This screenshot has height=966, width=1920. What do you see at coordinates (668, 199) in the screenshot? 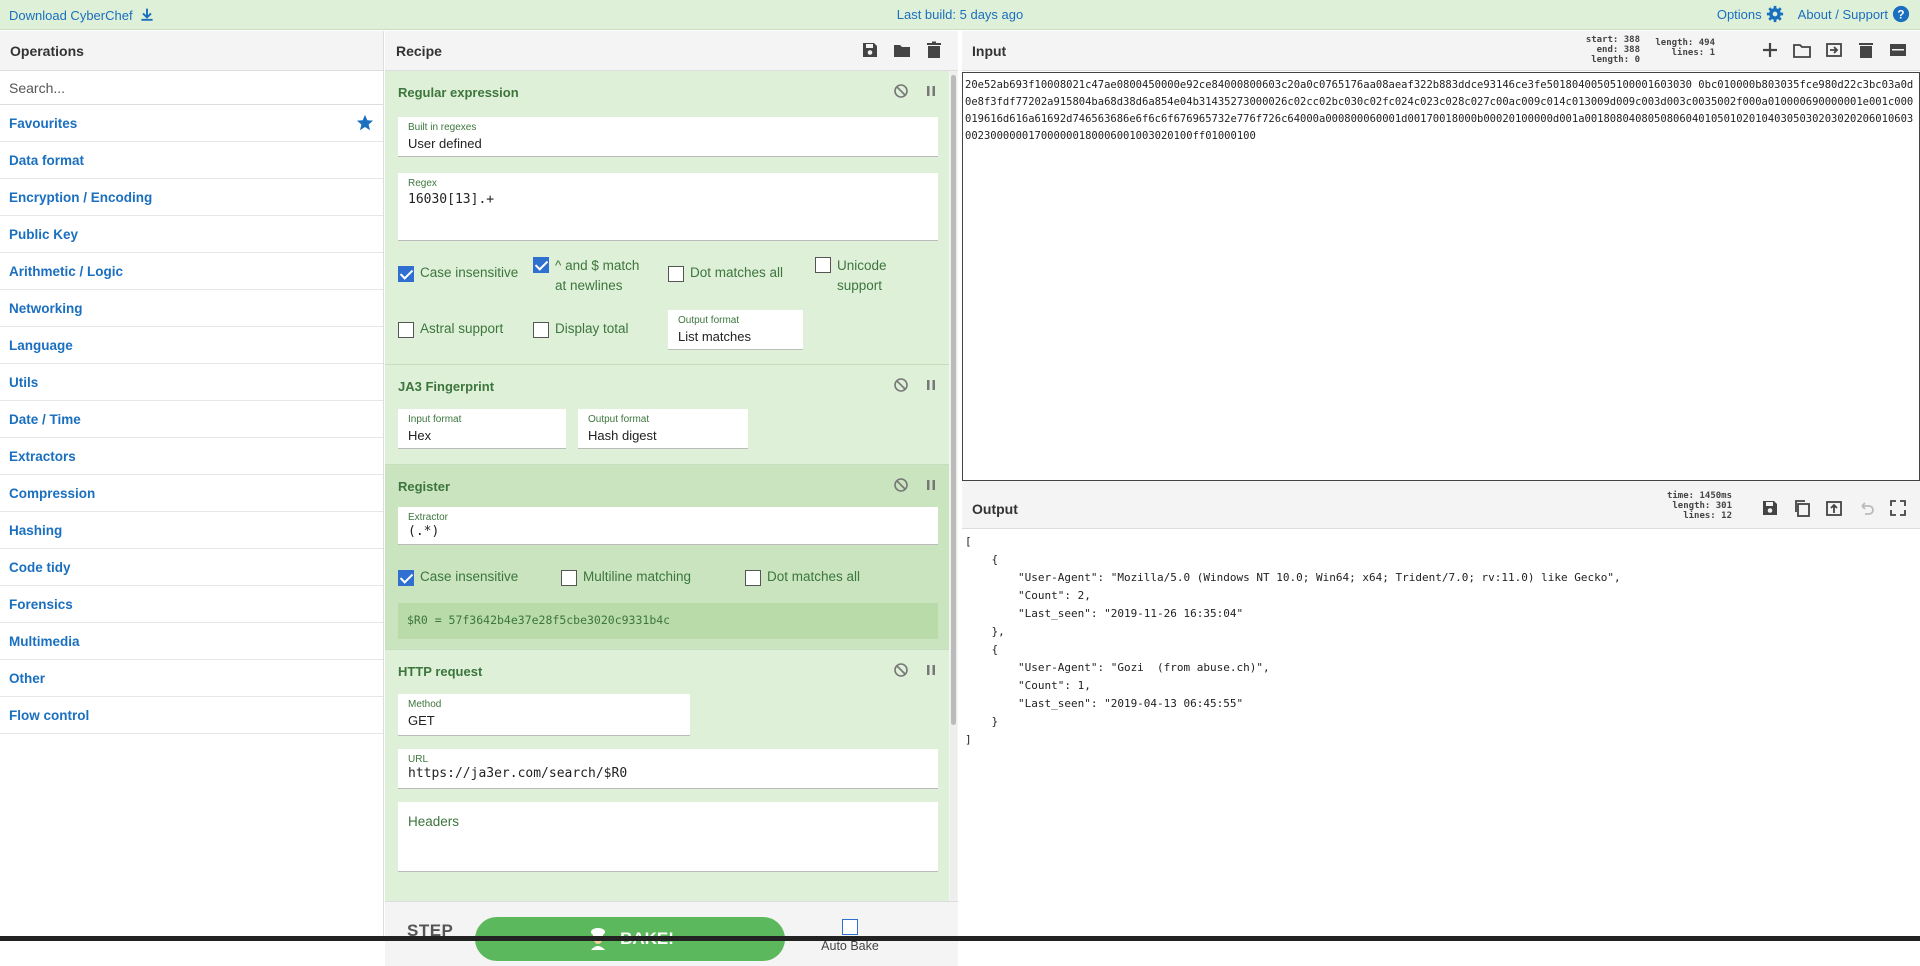
I see `regex-value: 16030[13].+` at bounding box center [668, 199].